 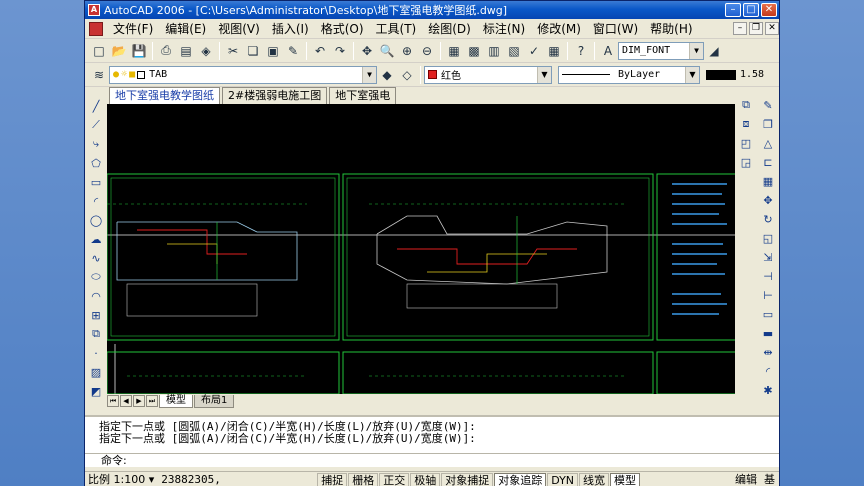 I want to click on menu-insert: 插入(I), so click(x=290, y=28).